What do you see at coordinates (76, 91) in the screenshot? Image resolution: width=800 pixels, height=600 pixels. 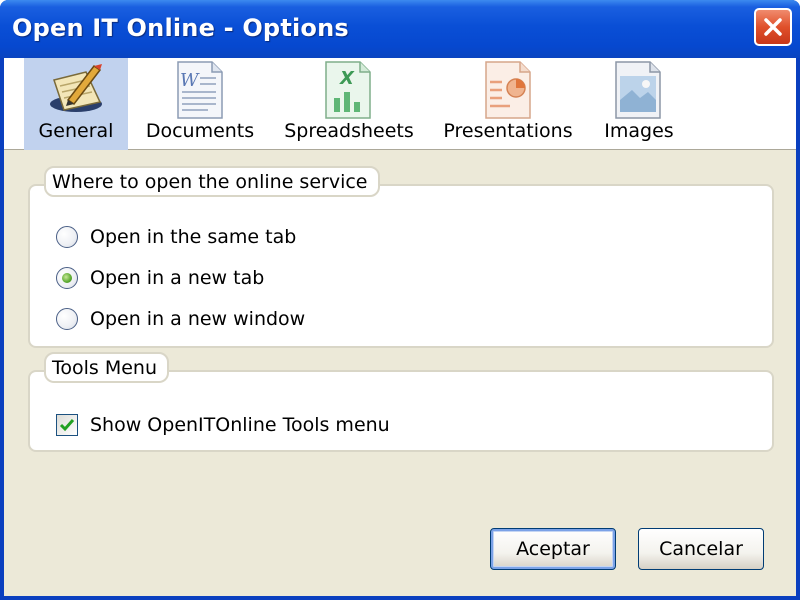 I see `pen-paper-icon` at bounding box center [76, 91].